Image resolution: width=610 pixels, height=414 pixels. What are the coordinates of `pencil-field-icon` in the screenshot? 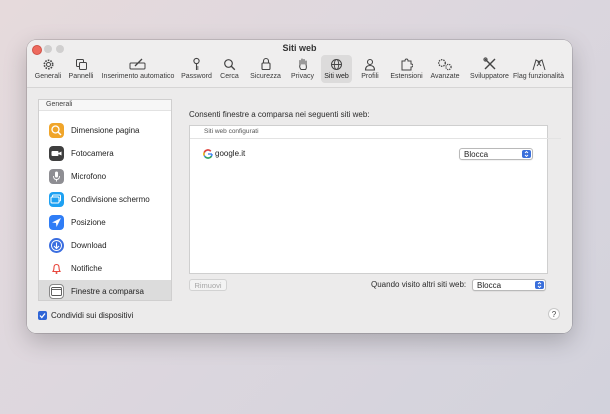 It's located at (138, 64).